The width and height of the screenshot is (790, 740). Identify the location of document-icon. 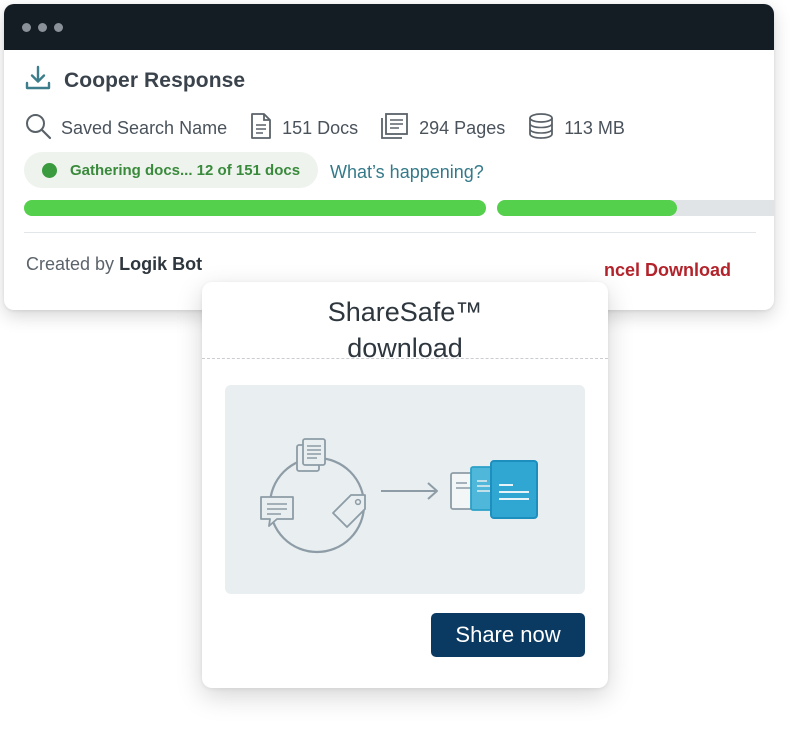
(265, 128).